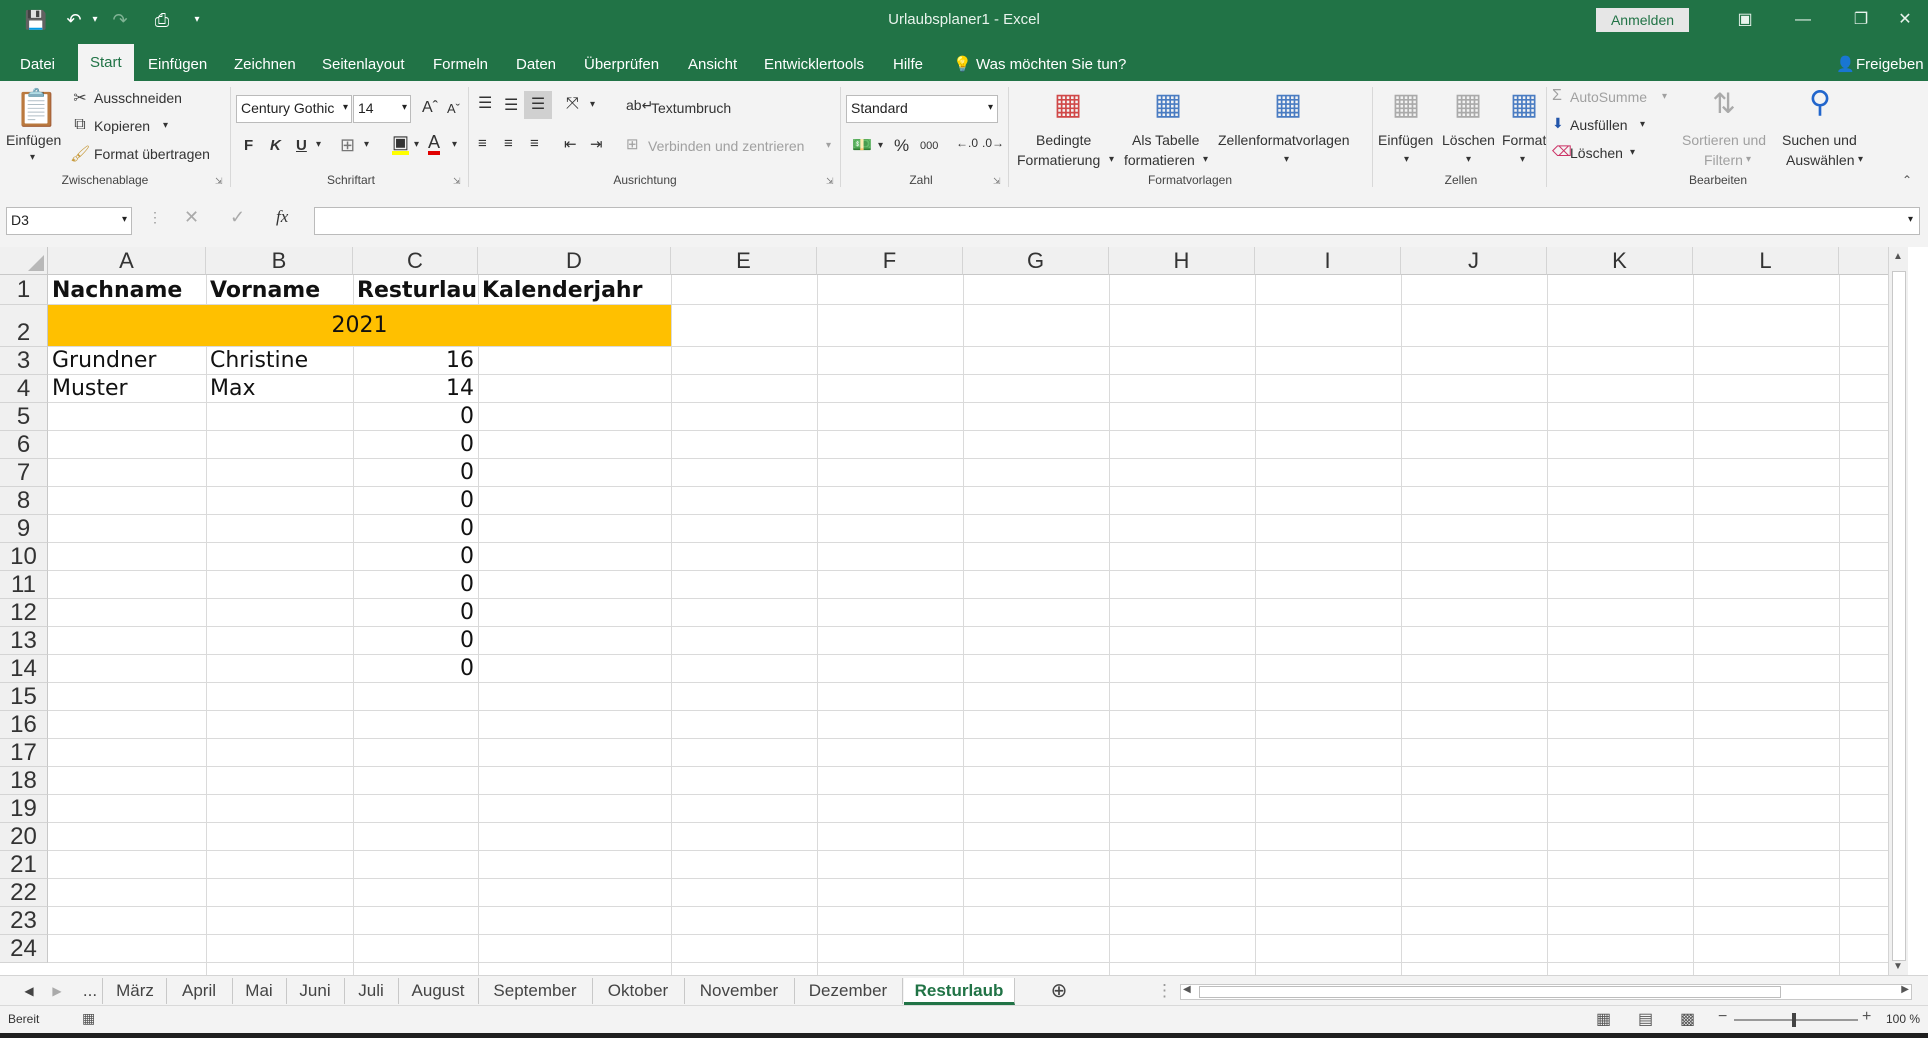  What do you see at coordinates (219, 181) in the screenshot?
I see `clipboard-launcher-icon: ⇲` at bounding box center [219, 181].